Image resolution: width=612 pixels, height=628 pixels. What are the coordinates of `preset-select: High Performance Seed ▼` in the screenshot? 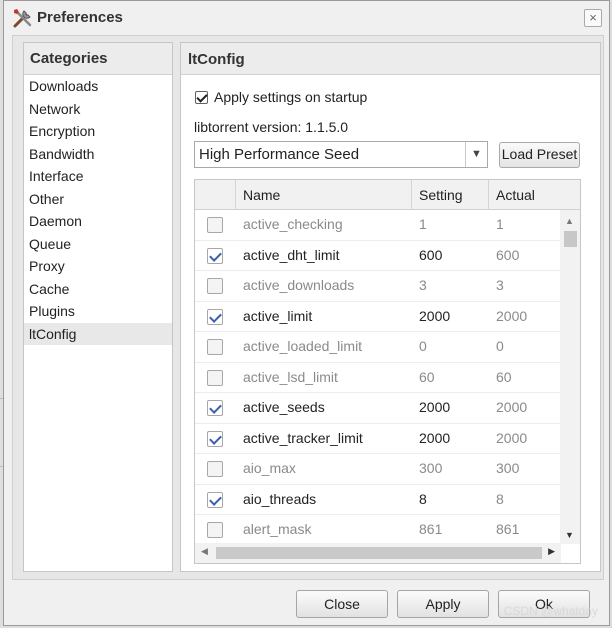 It's located at (341, 154).